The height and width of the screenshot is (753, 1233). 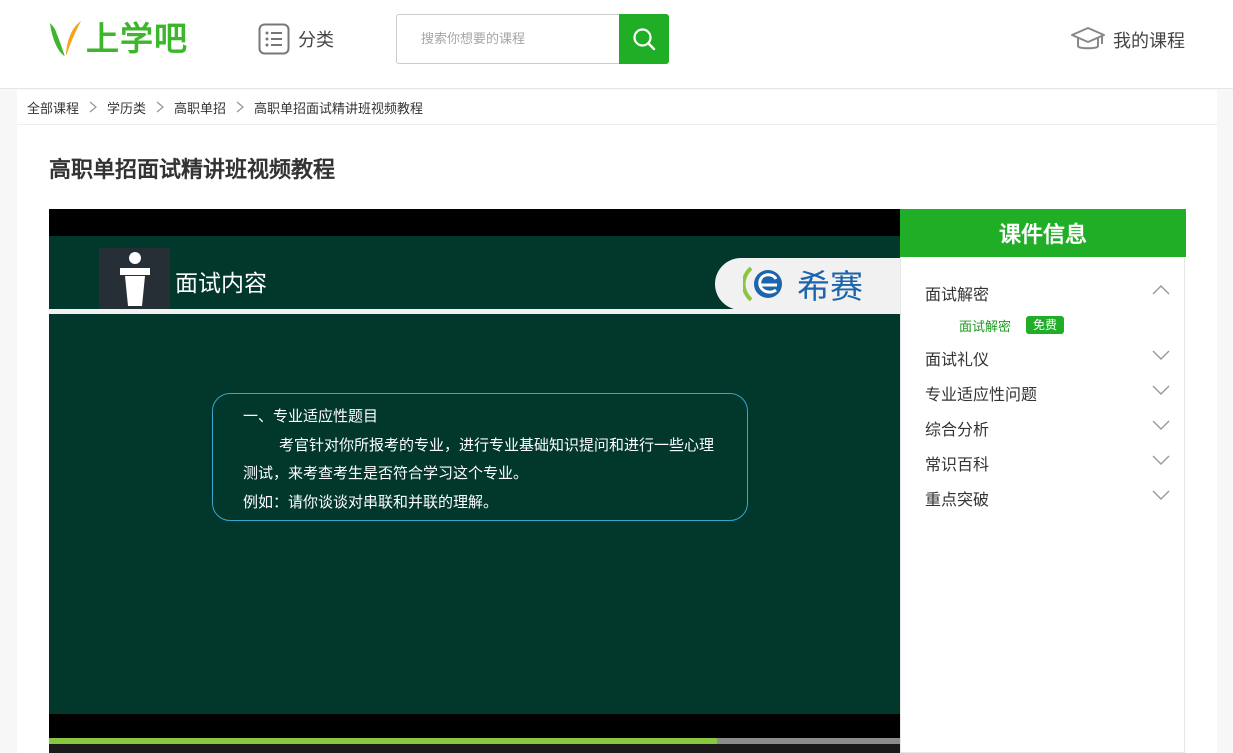 What do you see at coordinates (192, 170) in the screenshot?
I see `page-title: 高职单招面试精讲班视频教程` at bounding box center [192, 170].